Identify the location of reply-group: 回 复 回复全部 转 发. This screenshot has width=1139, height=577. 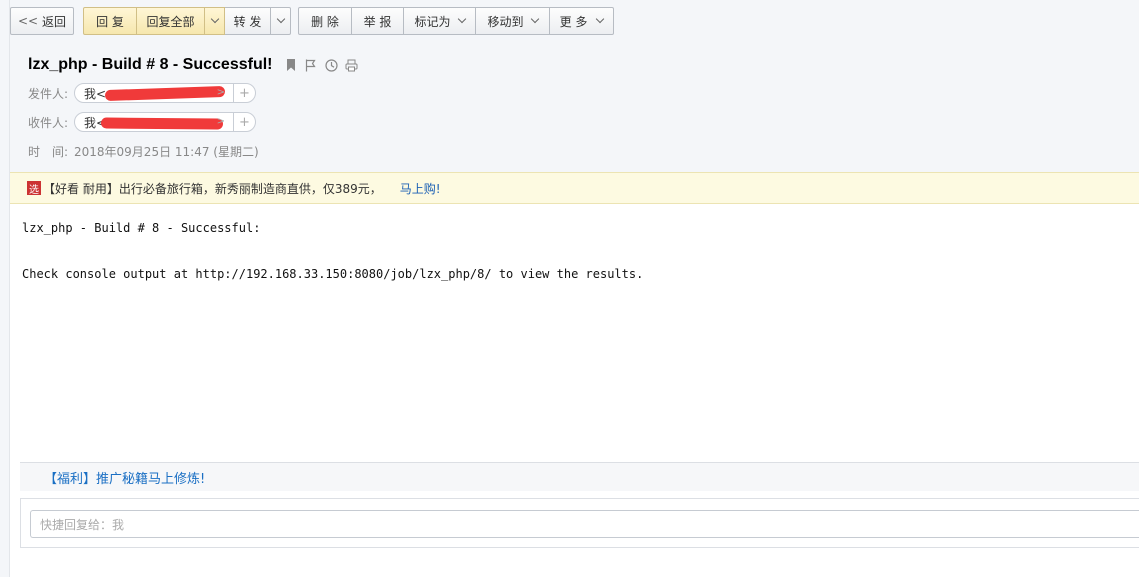
(187, 21).